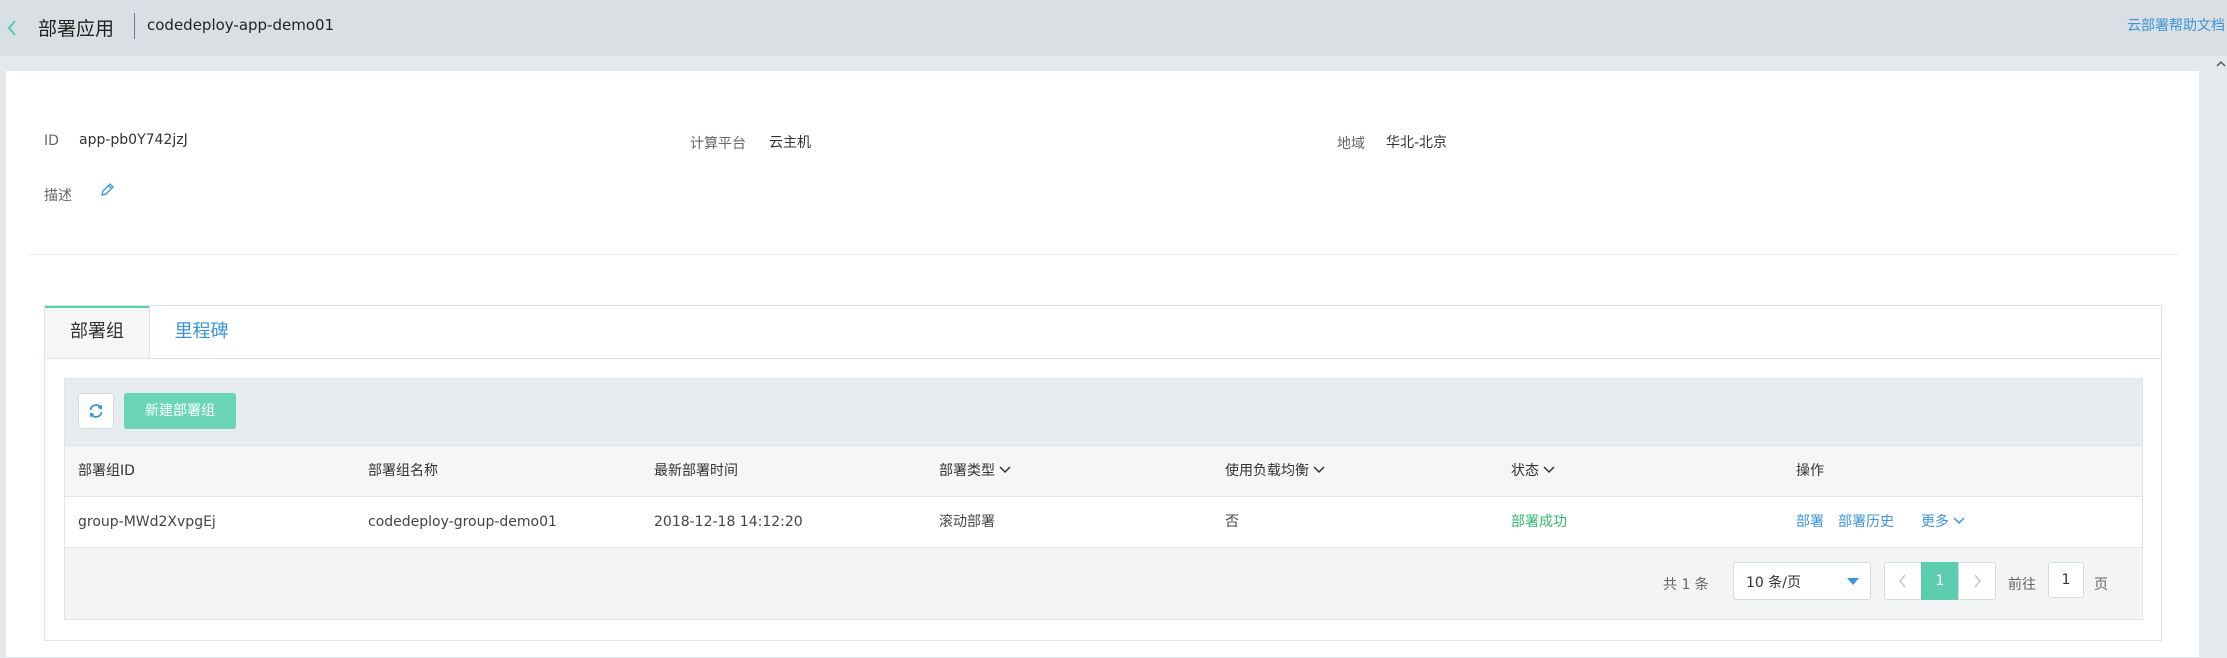 This screenshot has height=658, width=2227. I want to click on tab-strip: 部署组 里程碑, so click(1102, 332).